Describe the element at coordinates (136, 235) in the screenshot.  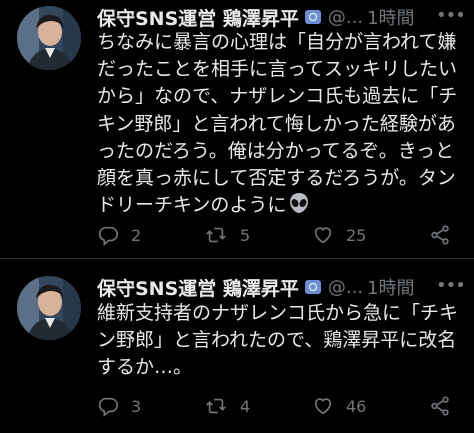
I see `reply-count: 2` at that location.